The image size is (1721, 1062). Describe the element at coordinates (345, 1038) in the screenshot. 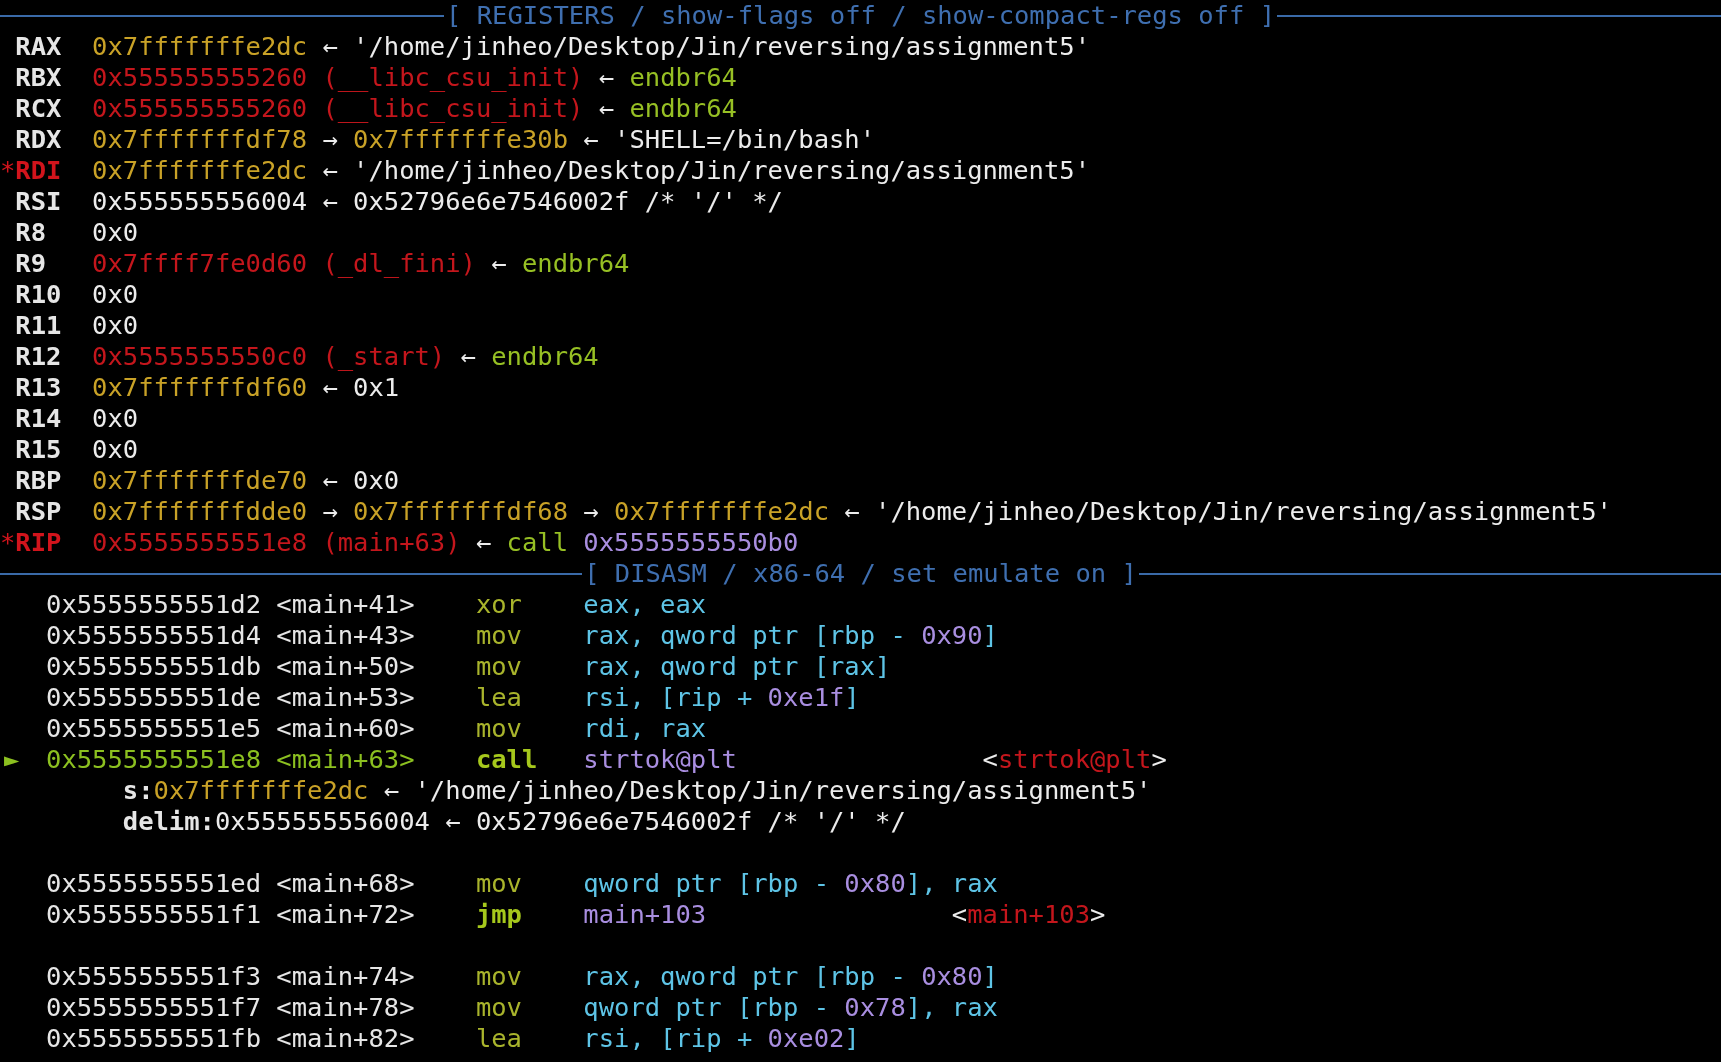

I see `function-offset: <main+82>` at that location.